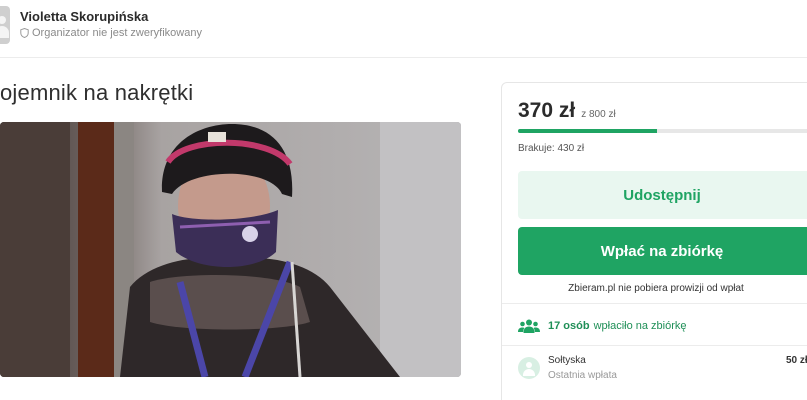  Describe the element at coordinates (547, 110) in the screenshot. I see `amount-collected: 370 zł` at that location.